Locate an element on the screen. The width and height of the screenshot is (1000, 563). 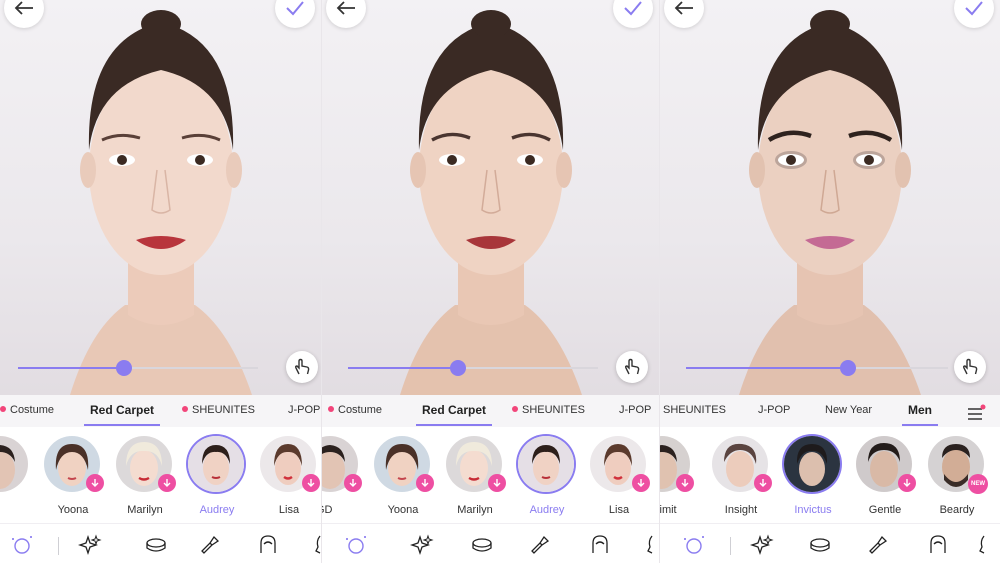
tab-men: Men is located at coordinates (920, 414).